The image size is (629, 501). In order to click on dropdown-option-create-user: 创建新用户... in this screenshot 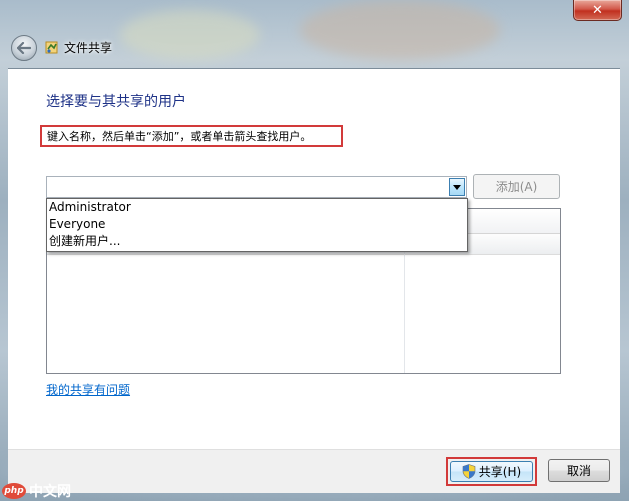, I will do `click(257, 241)`.